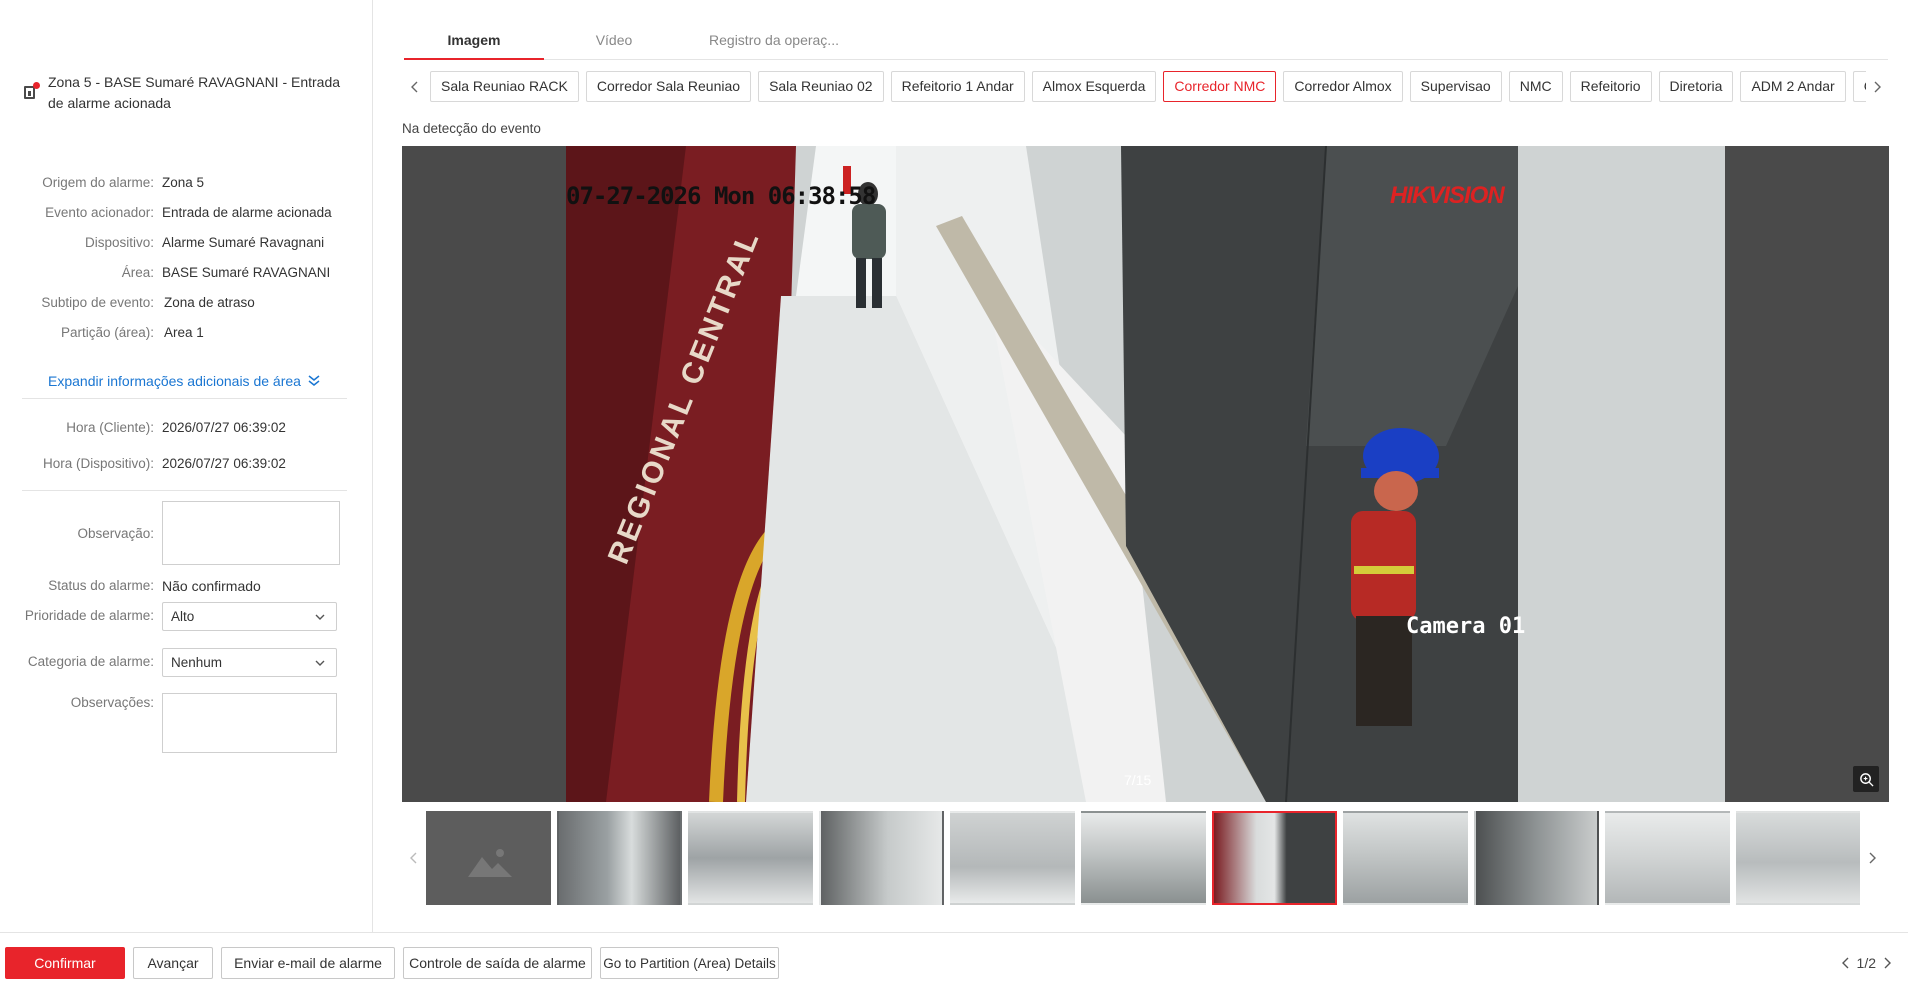  I want to click on time-value: 2026/07/27 06:39:02, so click(224, 463).